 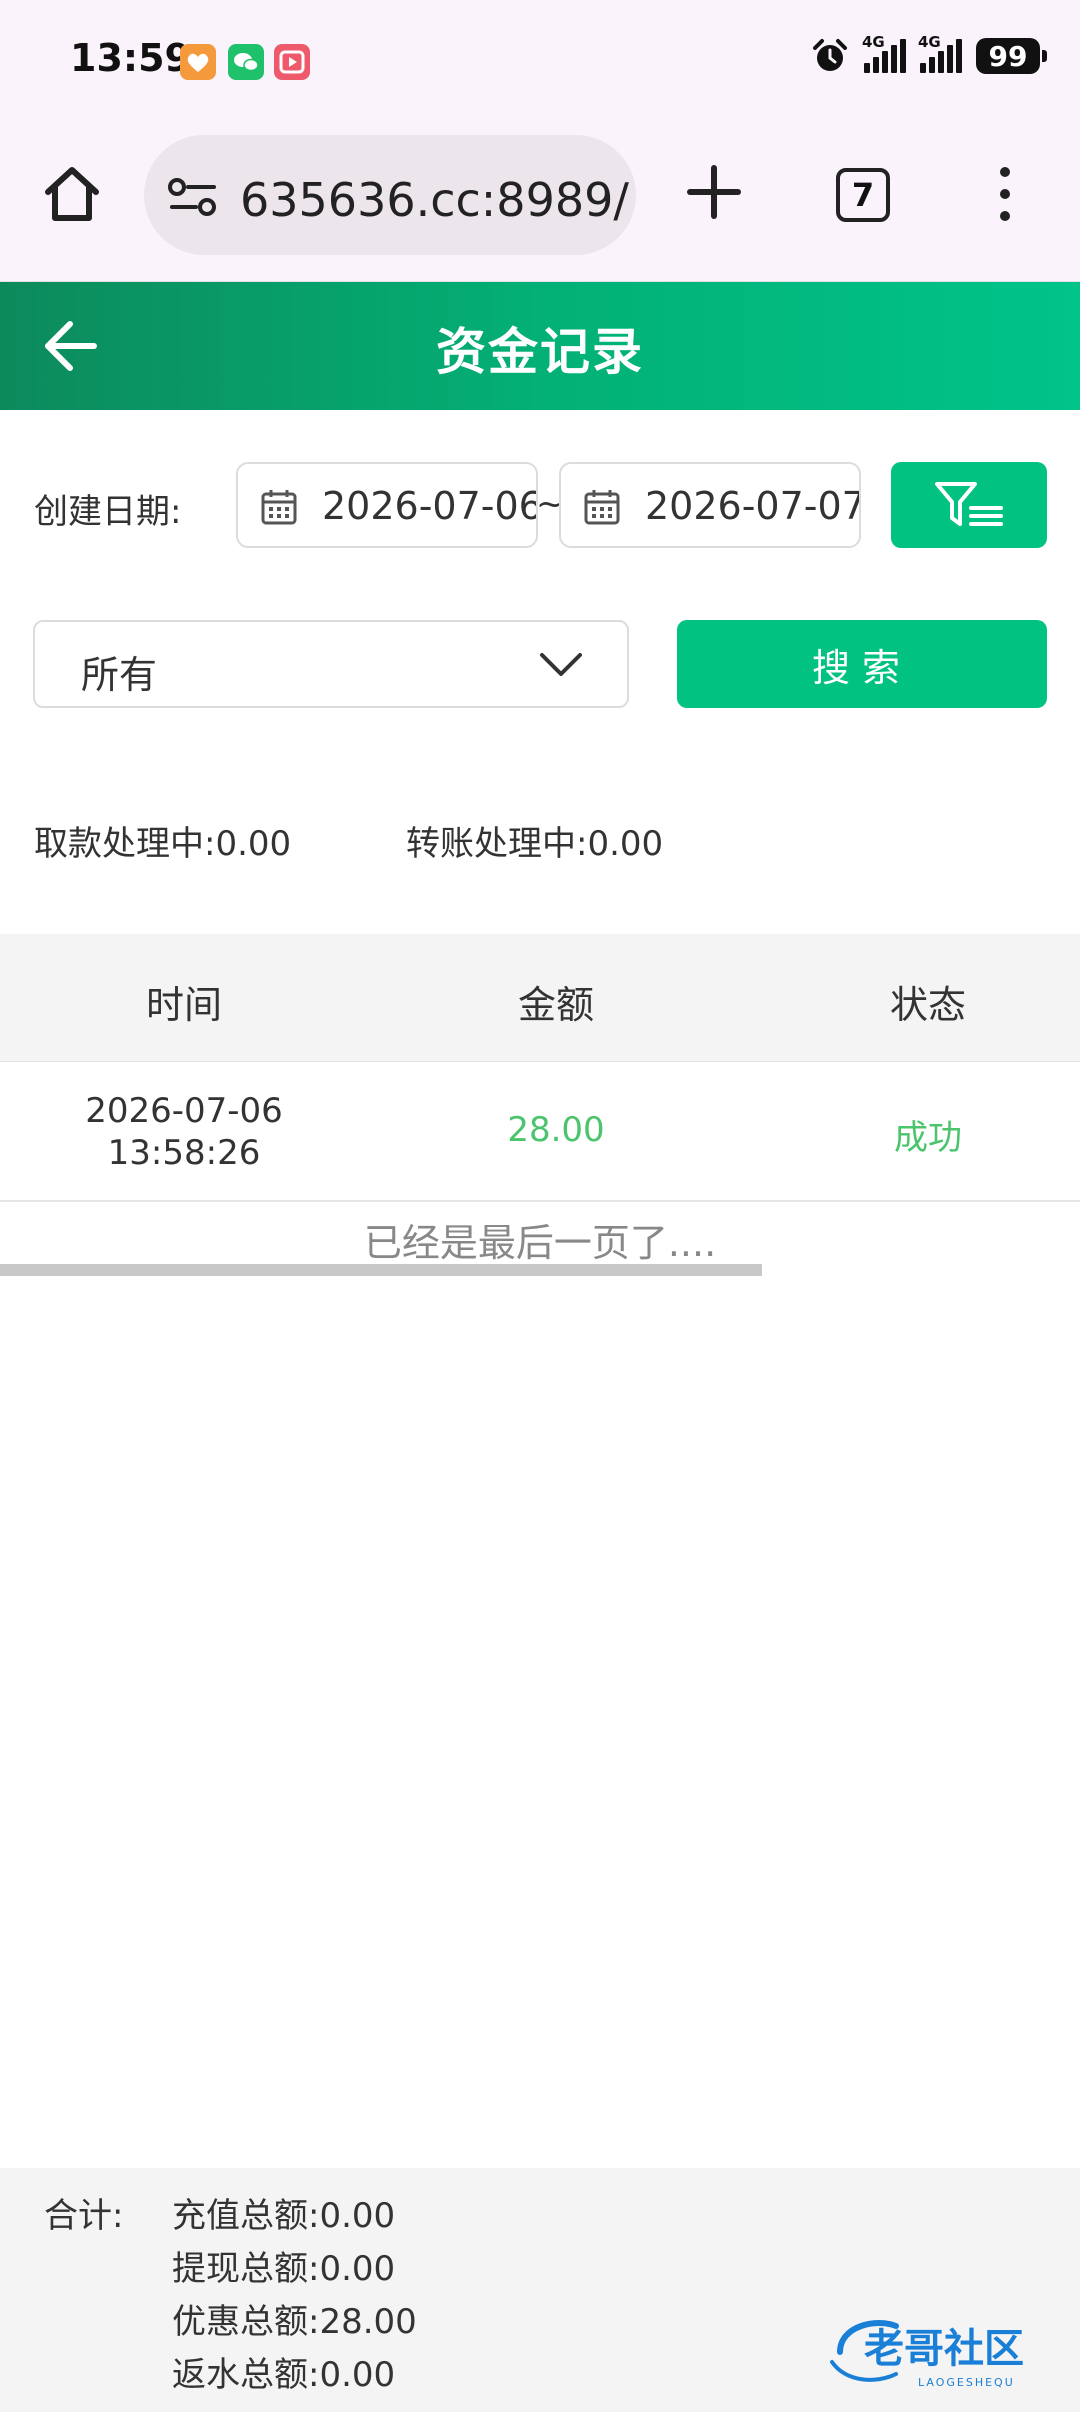 What do you see at coordinates (966, 2382) in the screenshot?
I see `svg-text: LAOGESHEQU` at bounding box center [966, 2382].